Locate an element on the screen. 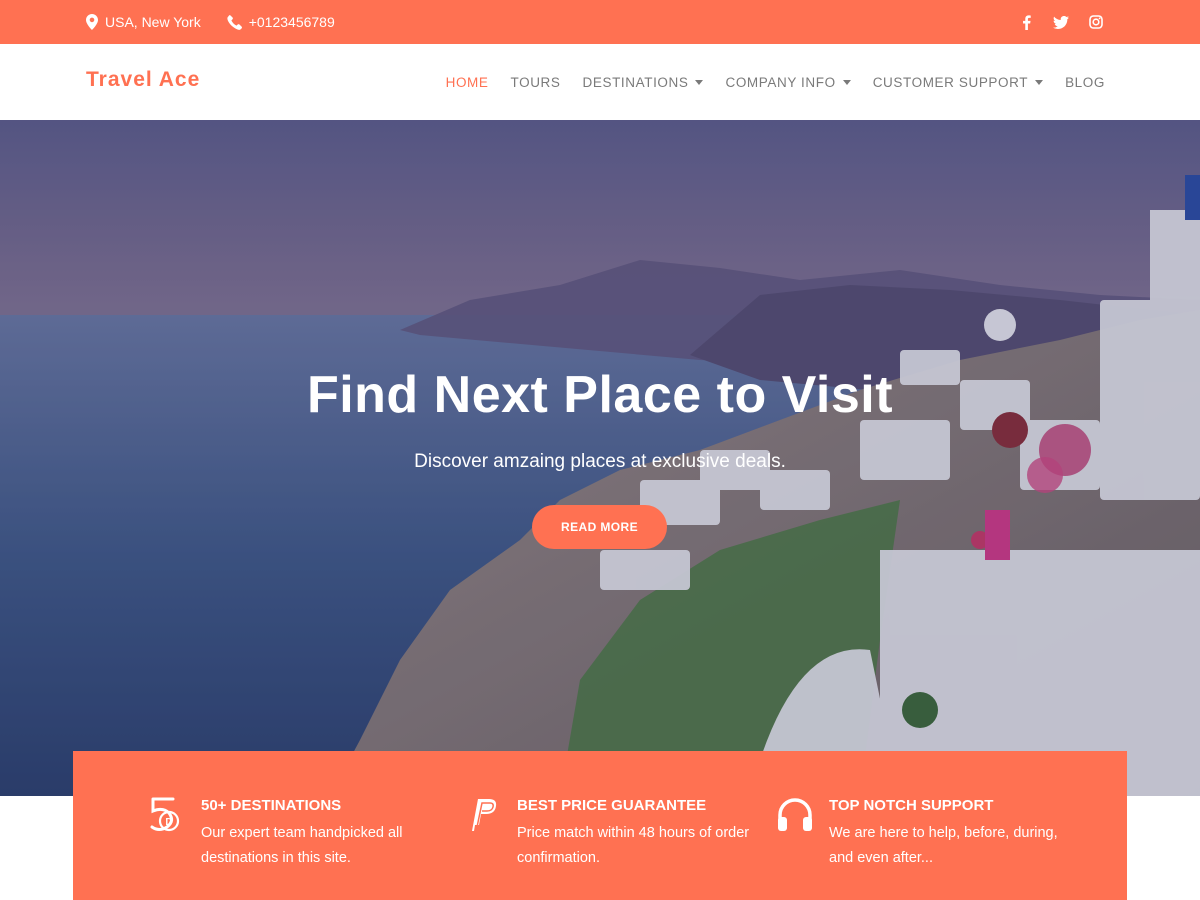 The width and height of the screenshot is (1200, 900). nav-label: COMPANY INFO is located at coordinates (780, 82).